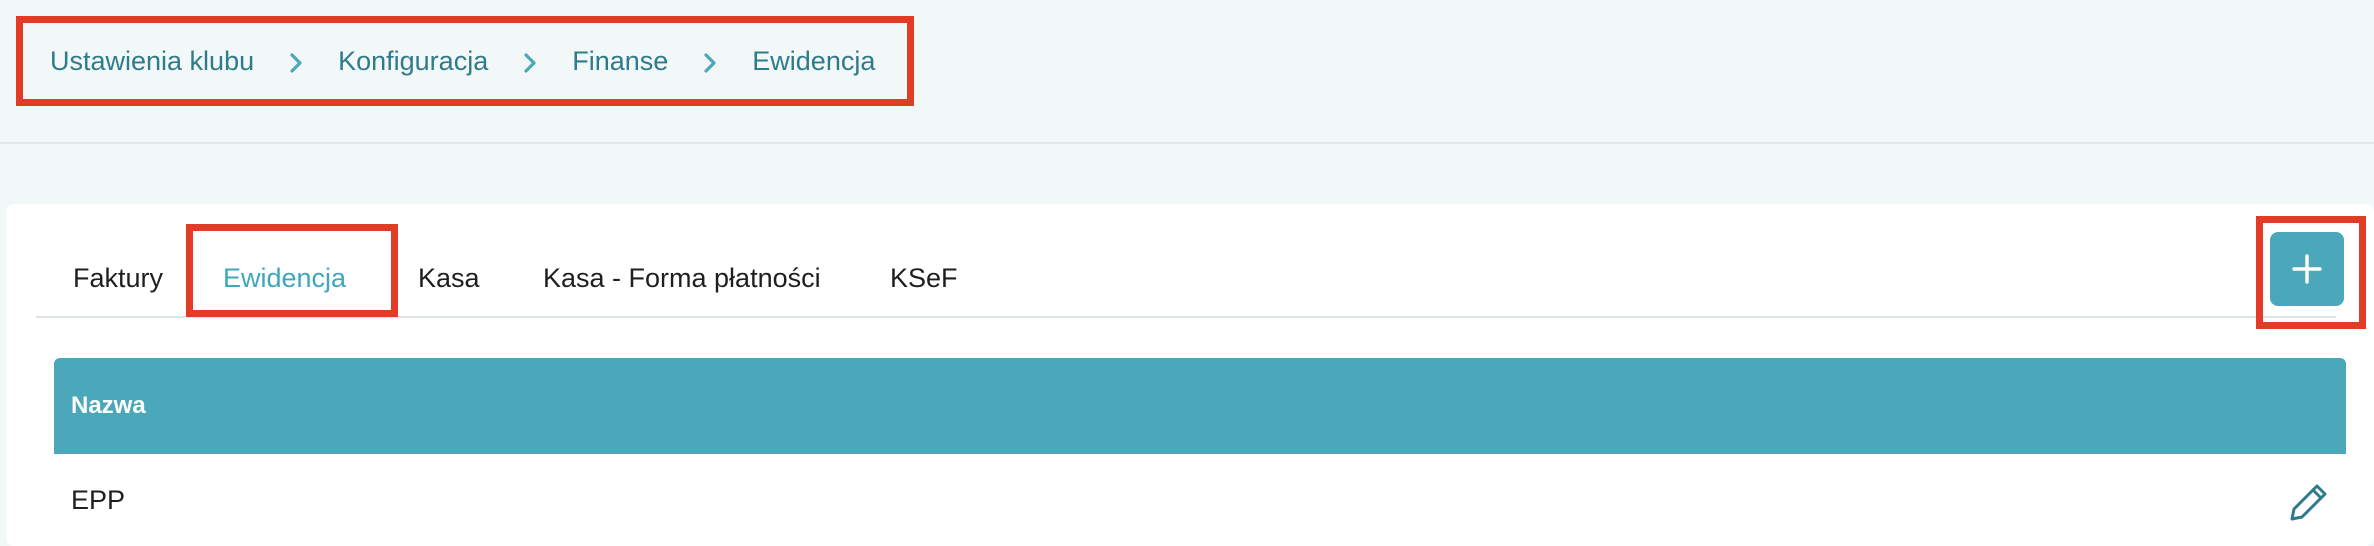 This screenshot has width=2374, height=546. Describe the element at coordinates (98, 500) in the screenshot. I see `cell-name: EPP` at that location.